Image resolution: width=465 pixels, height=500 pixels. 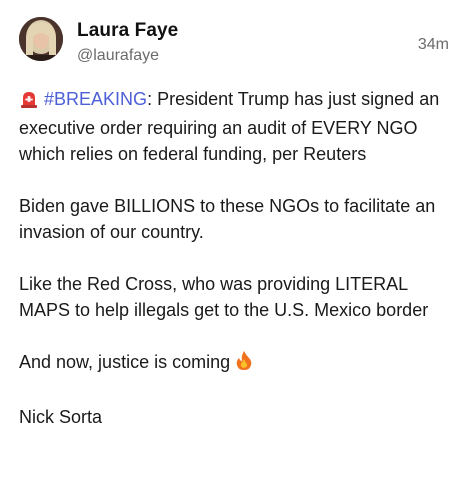 What do you see at coordinates (433, 44) in the screenshot?
I see `post-timestamp: 34m` at bounding box center [433, 44].